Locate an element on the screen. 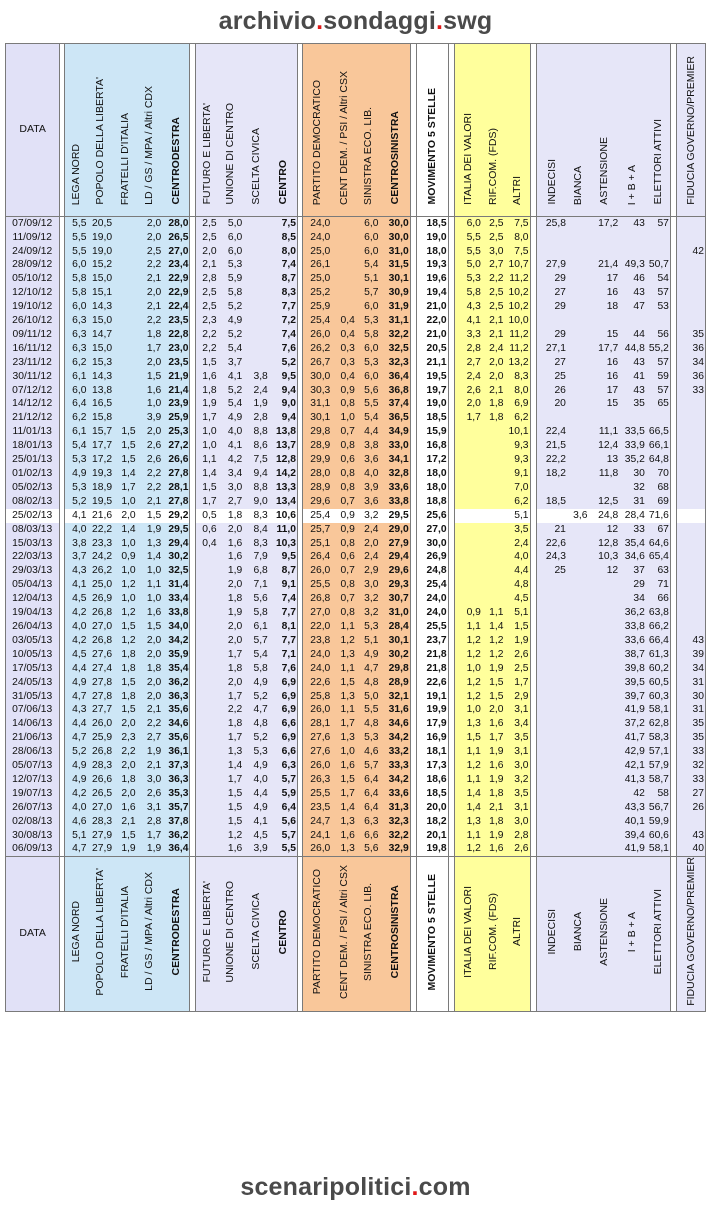 This screenshot has width=711, height=1210. value-cell: 14,2 is located at coordinates (283, 474).